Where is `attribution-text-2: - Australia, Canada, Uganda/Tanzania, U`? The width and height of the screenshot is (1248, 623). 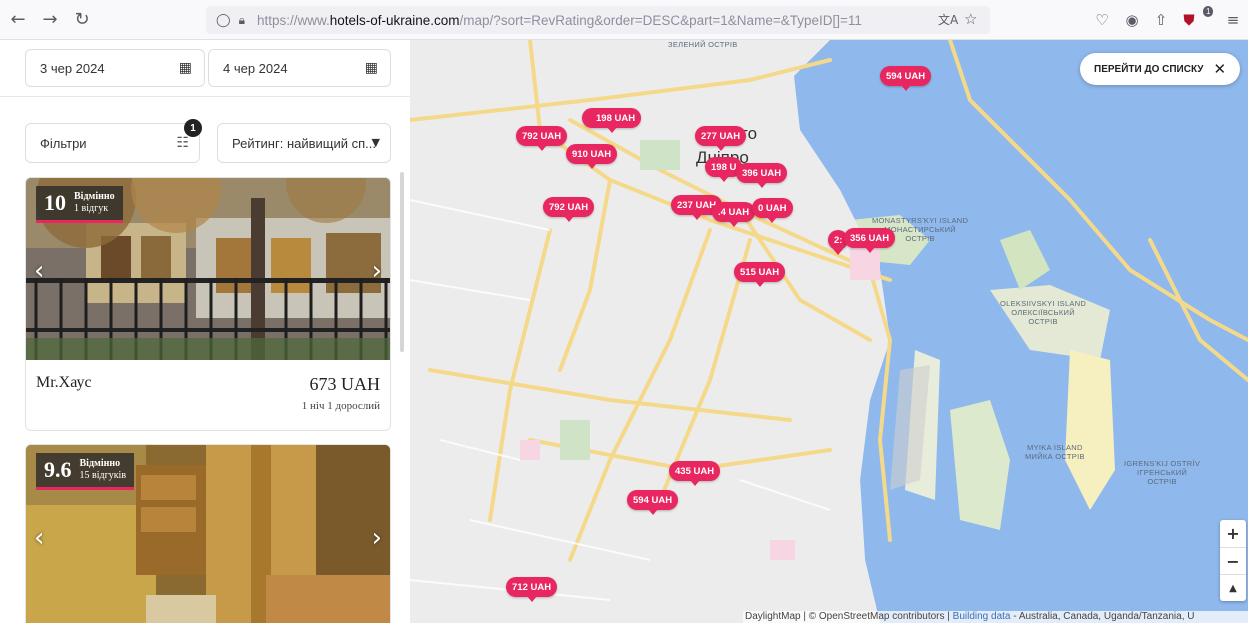
attribution-text-2: - Australia, Canada, Uganda/Tanzania, U is located at coordinates (1102, 616).